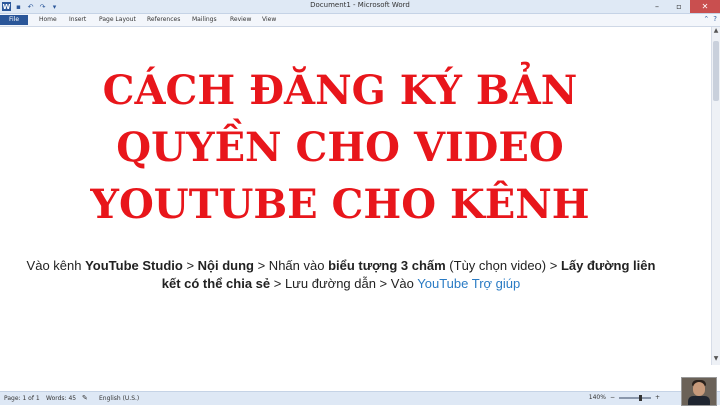 Image resolution: width=720 pixels, height=406 pixels. Describe the element at coordinates (269, 20) in the screenshot. I see `tab-view: View` at that location.